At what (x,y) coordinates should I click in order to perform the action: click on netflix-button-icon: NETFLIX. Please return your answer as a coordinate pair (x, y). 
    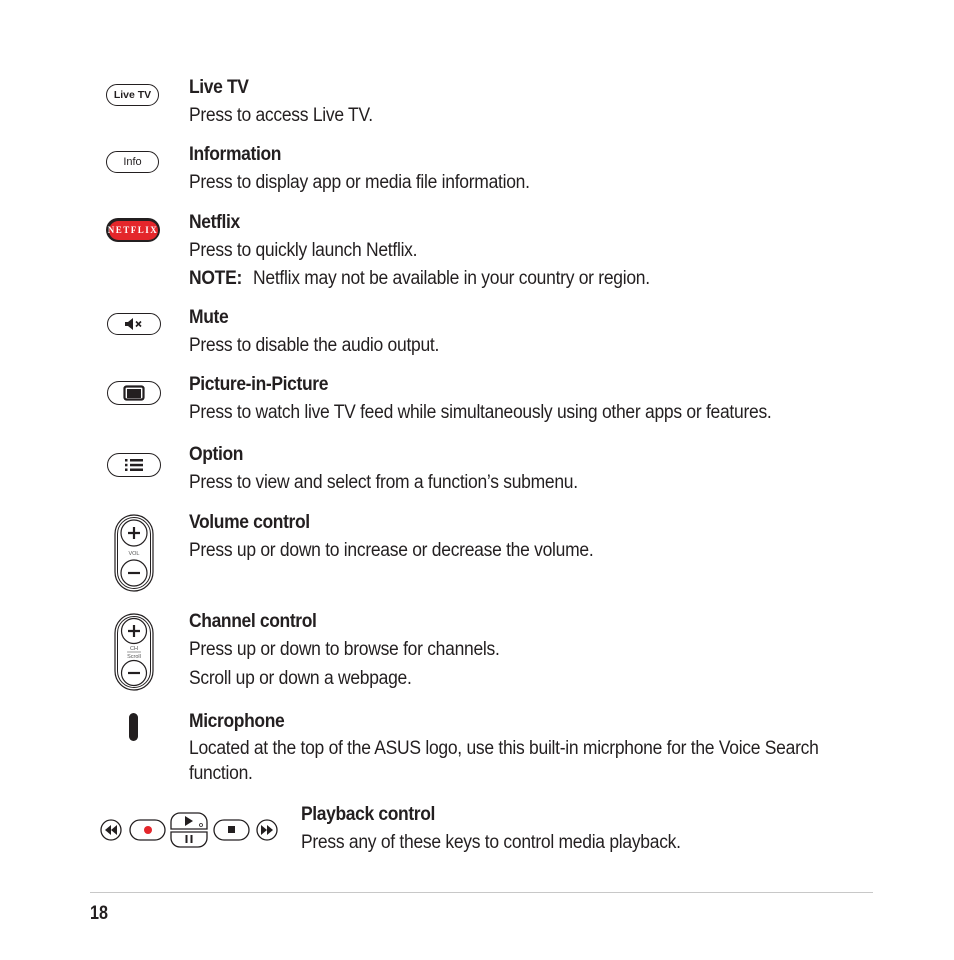
    Looking at the image, I should click on (133, 230).